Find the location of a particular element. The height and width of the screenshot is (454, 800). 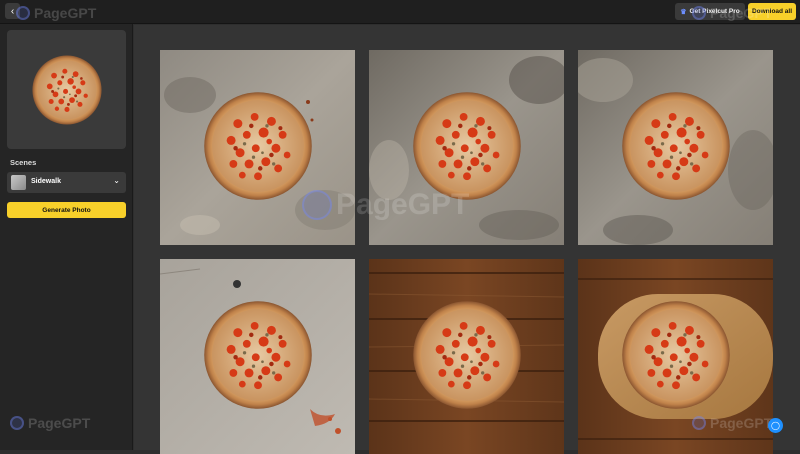

watermark-top-left: PageGPT is located at coordinates (56, 13).